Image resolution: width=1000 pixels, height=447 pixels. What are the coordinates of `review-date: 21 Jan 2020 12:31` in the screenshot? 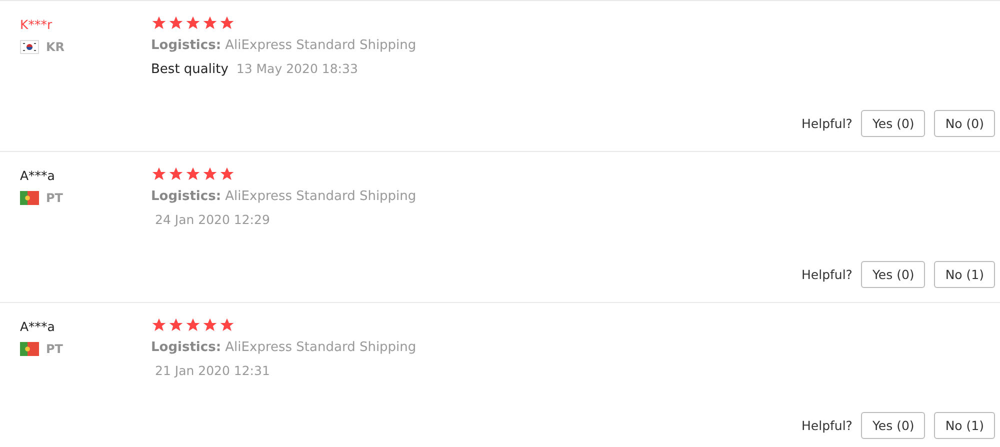 It's located at (212, 370).